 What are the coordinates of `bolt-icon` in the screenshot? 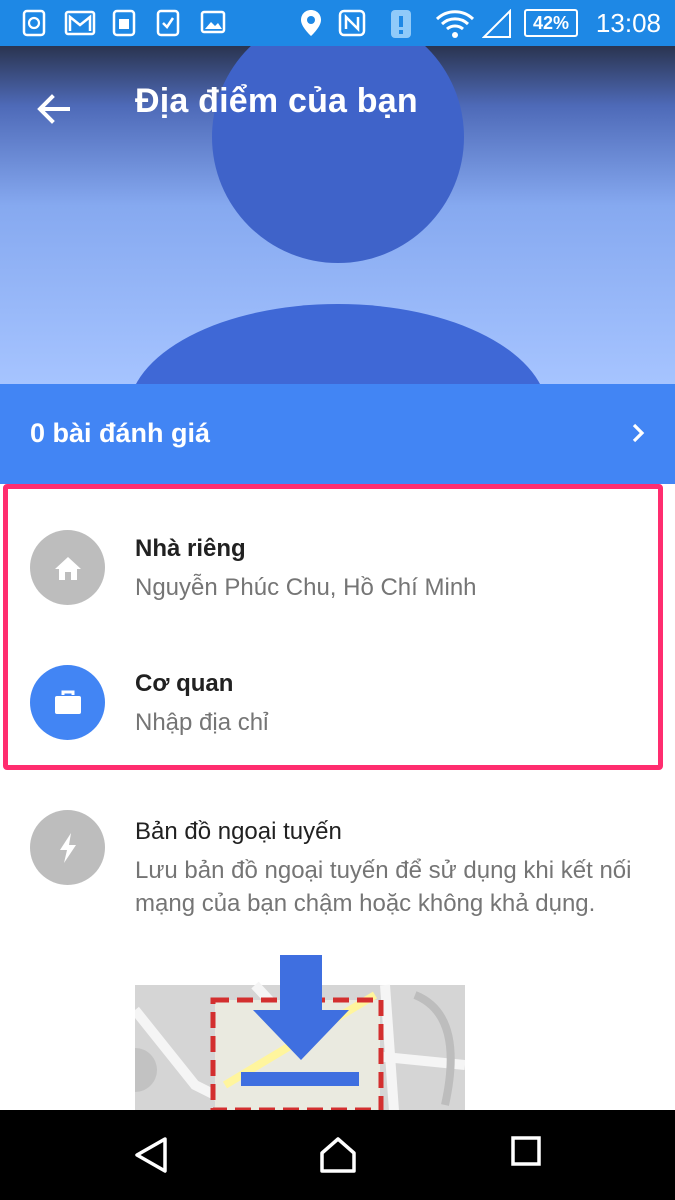 It's located at (67, 847).